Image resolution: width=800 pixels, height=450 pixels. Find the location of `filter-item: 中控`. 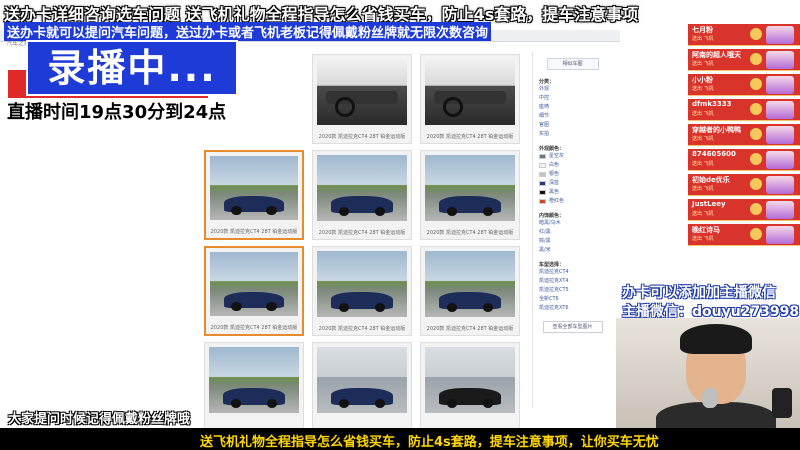

filter-item: 中控 is located at coordinates (572, 98).